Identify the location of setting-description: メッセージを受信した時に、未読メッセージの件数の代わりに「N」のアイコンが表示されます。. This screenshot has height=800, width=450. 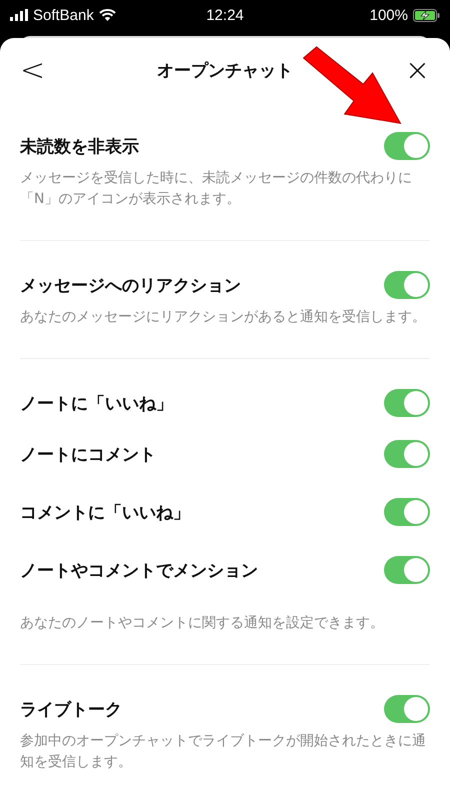
(216, 189).